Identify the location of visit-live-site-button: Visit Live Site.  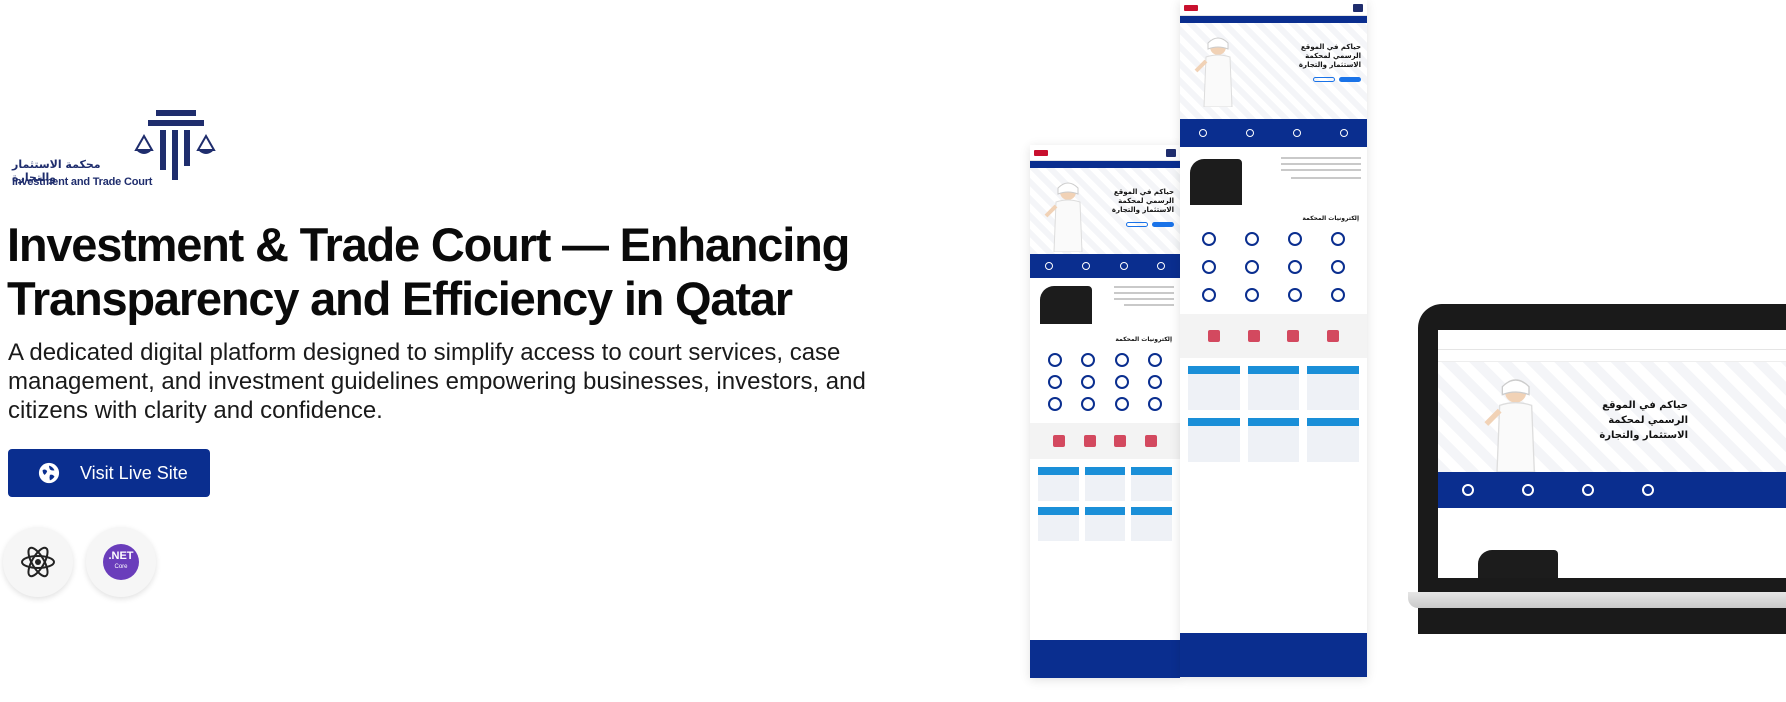
(109, 473).